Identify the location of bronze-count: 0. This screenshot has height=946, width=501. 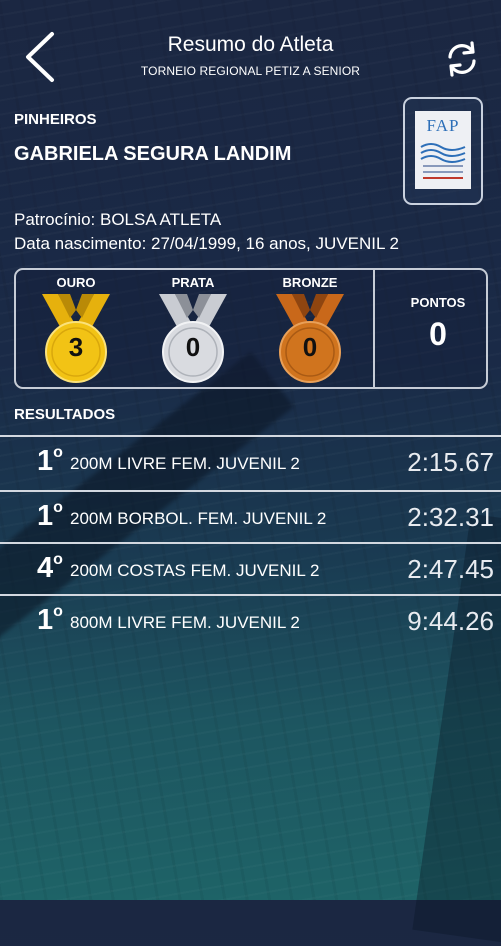
(310, 347).